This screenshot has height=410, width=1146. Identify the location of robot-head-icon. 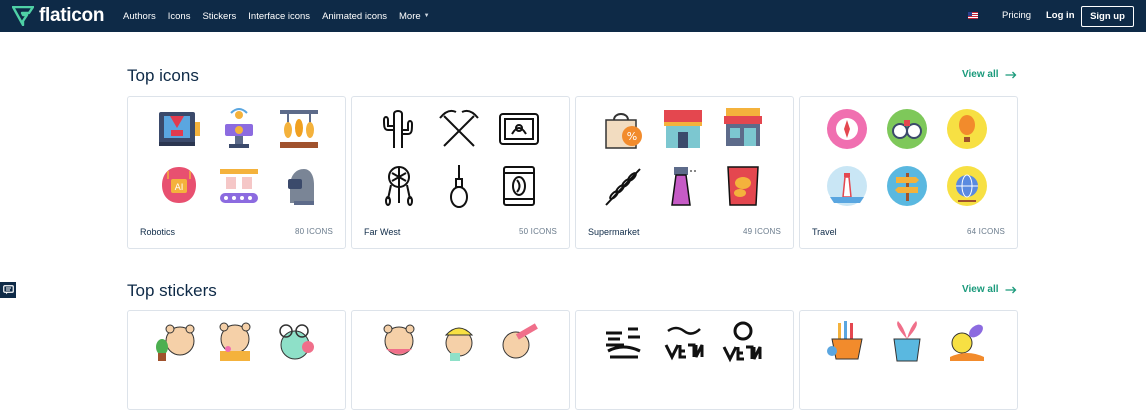
(299, 186).